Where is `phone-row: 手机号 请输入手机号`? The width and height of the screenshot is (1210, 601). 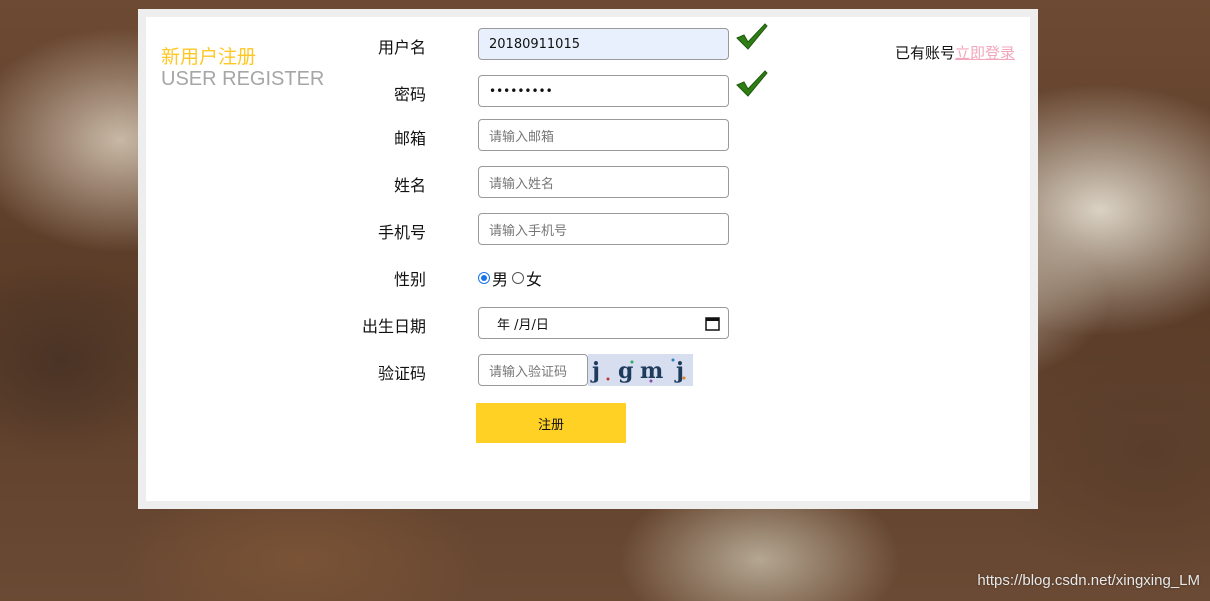 phone-row: 手机号 请输入手机号 is located at coordinates (588, 229).